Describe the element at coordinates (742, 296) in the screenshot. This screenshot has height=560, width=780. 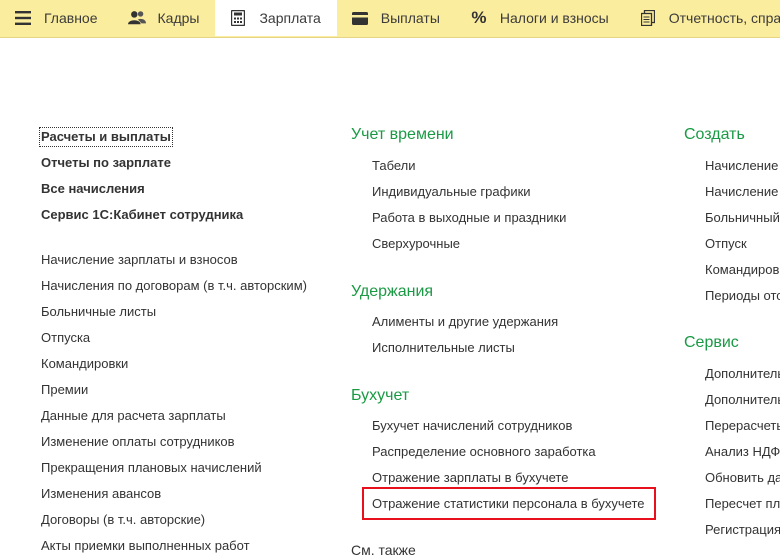
I see `create-link-absence-periods: Периоды отс` at that location.